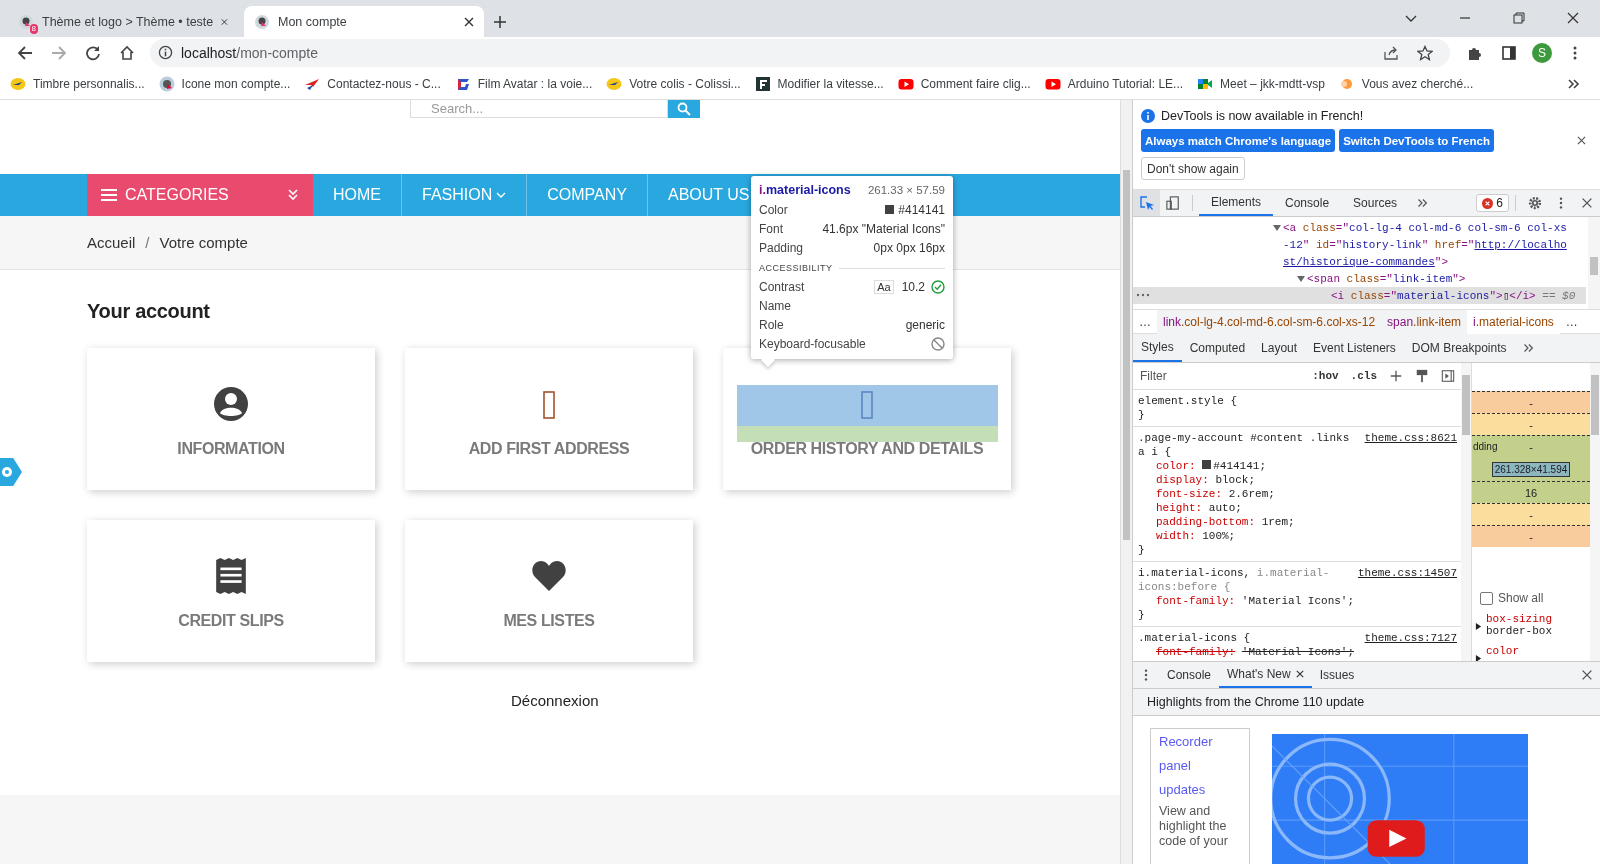 The width and height of the screenshot is (1600, 864). I want to click on device-toolbar-icon, so click(1173, 203).